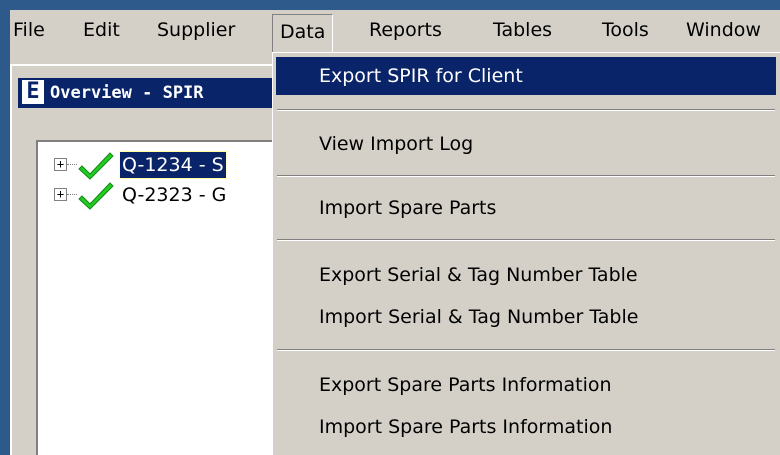  Describe the element at coordinates (127, 93) in the screenshot. I see `overview-title: Overview - SPIR` at that location.